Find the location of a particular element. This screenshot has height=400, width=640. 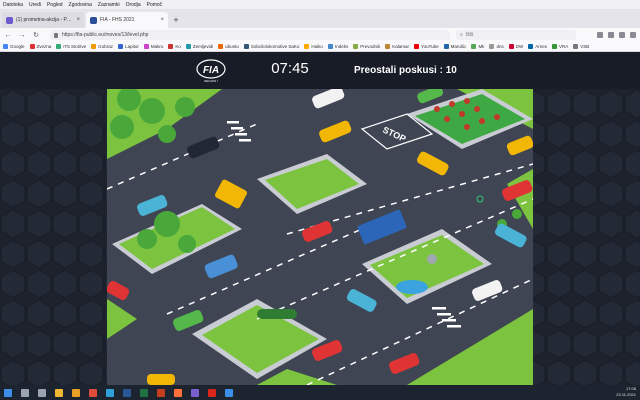

fia-logo-text: FIA is located at coordinates (211, 70).